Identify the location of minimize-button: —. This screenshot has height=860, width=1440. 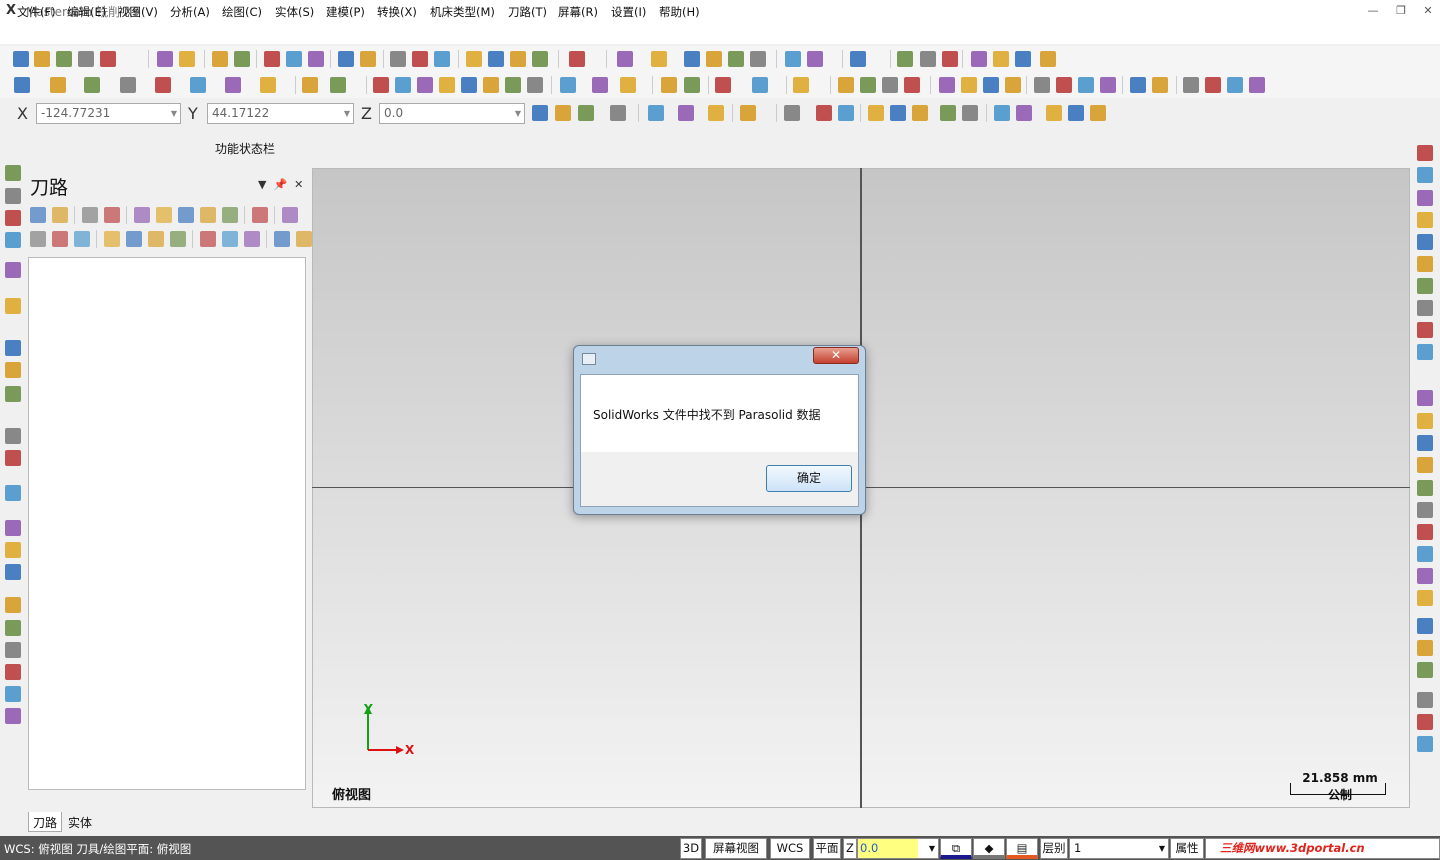
(1373, 11).